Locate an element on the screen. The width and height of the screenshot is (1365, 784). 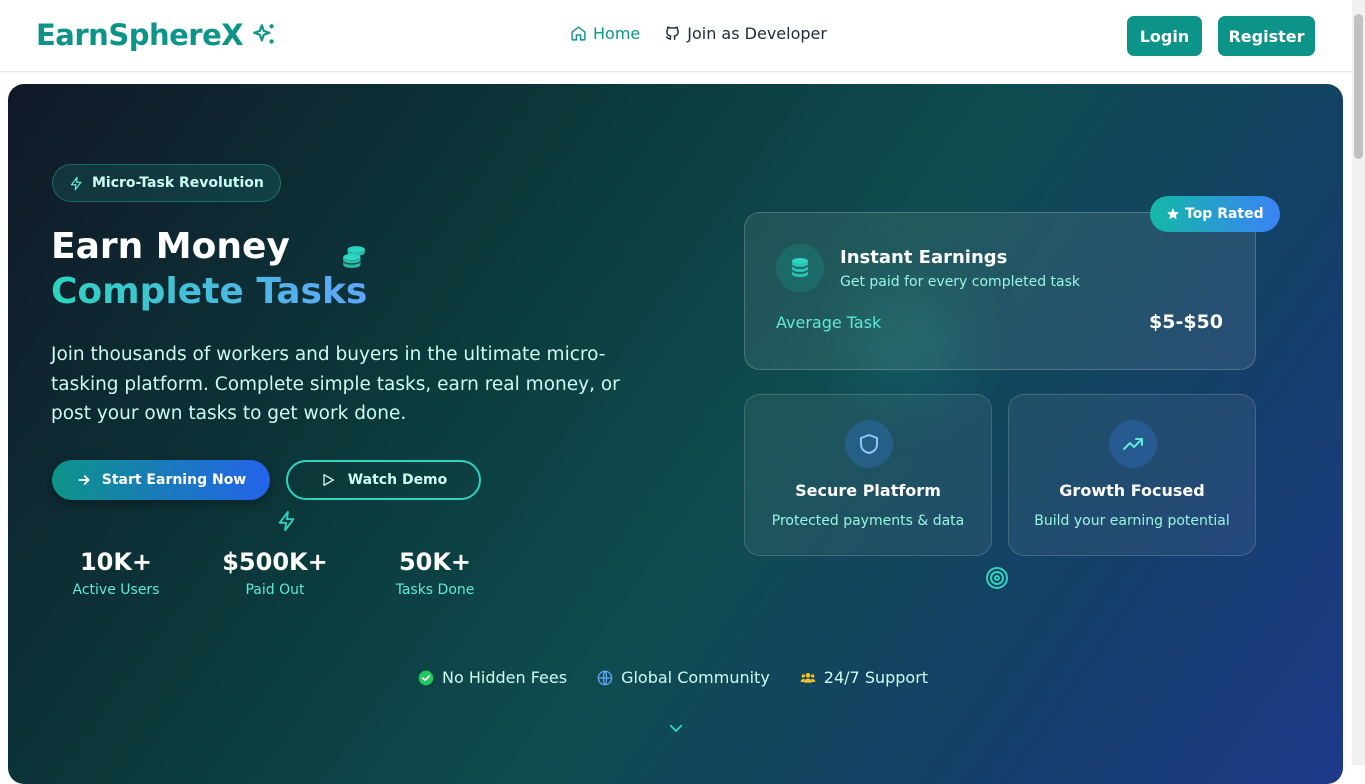
top-rated-badge: Top Rated is located at coordinates (1215, 214).